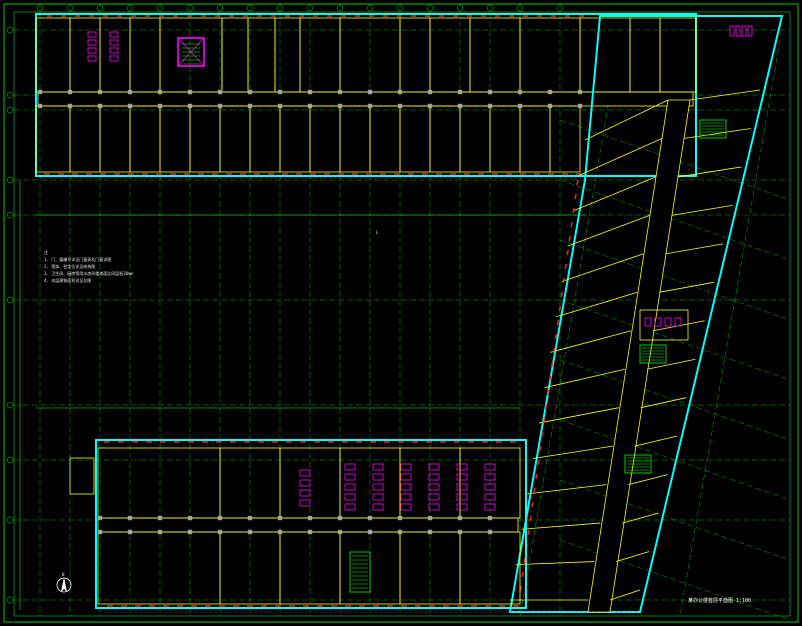  Describe the element at coordinates (77, 259) in the screenshot. I see `note-line-1: 1. 门、窗编号详见门窗表及门窗详图` at that location.